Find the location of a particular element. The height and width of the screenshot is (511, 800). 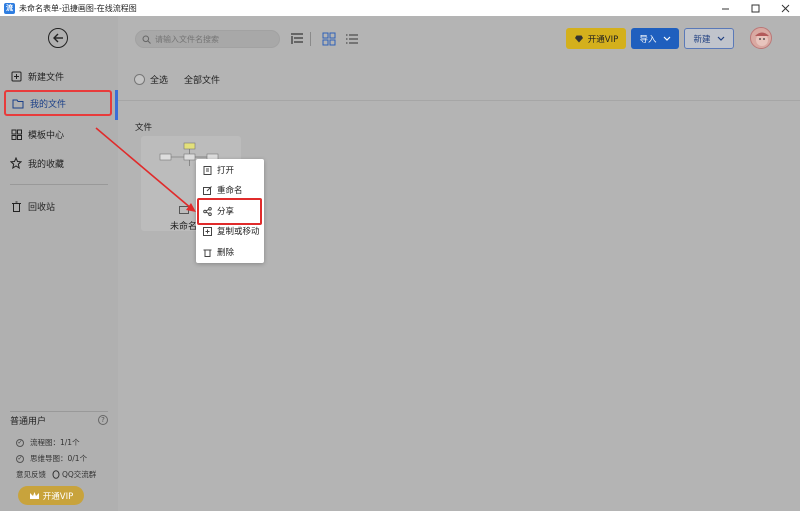

back-arrow-icon is located at coordinates (58, 38).